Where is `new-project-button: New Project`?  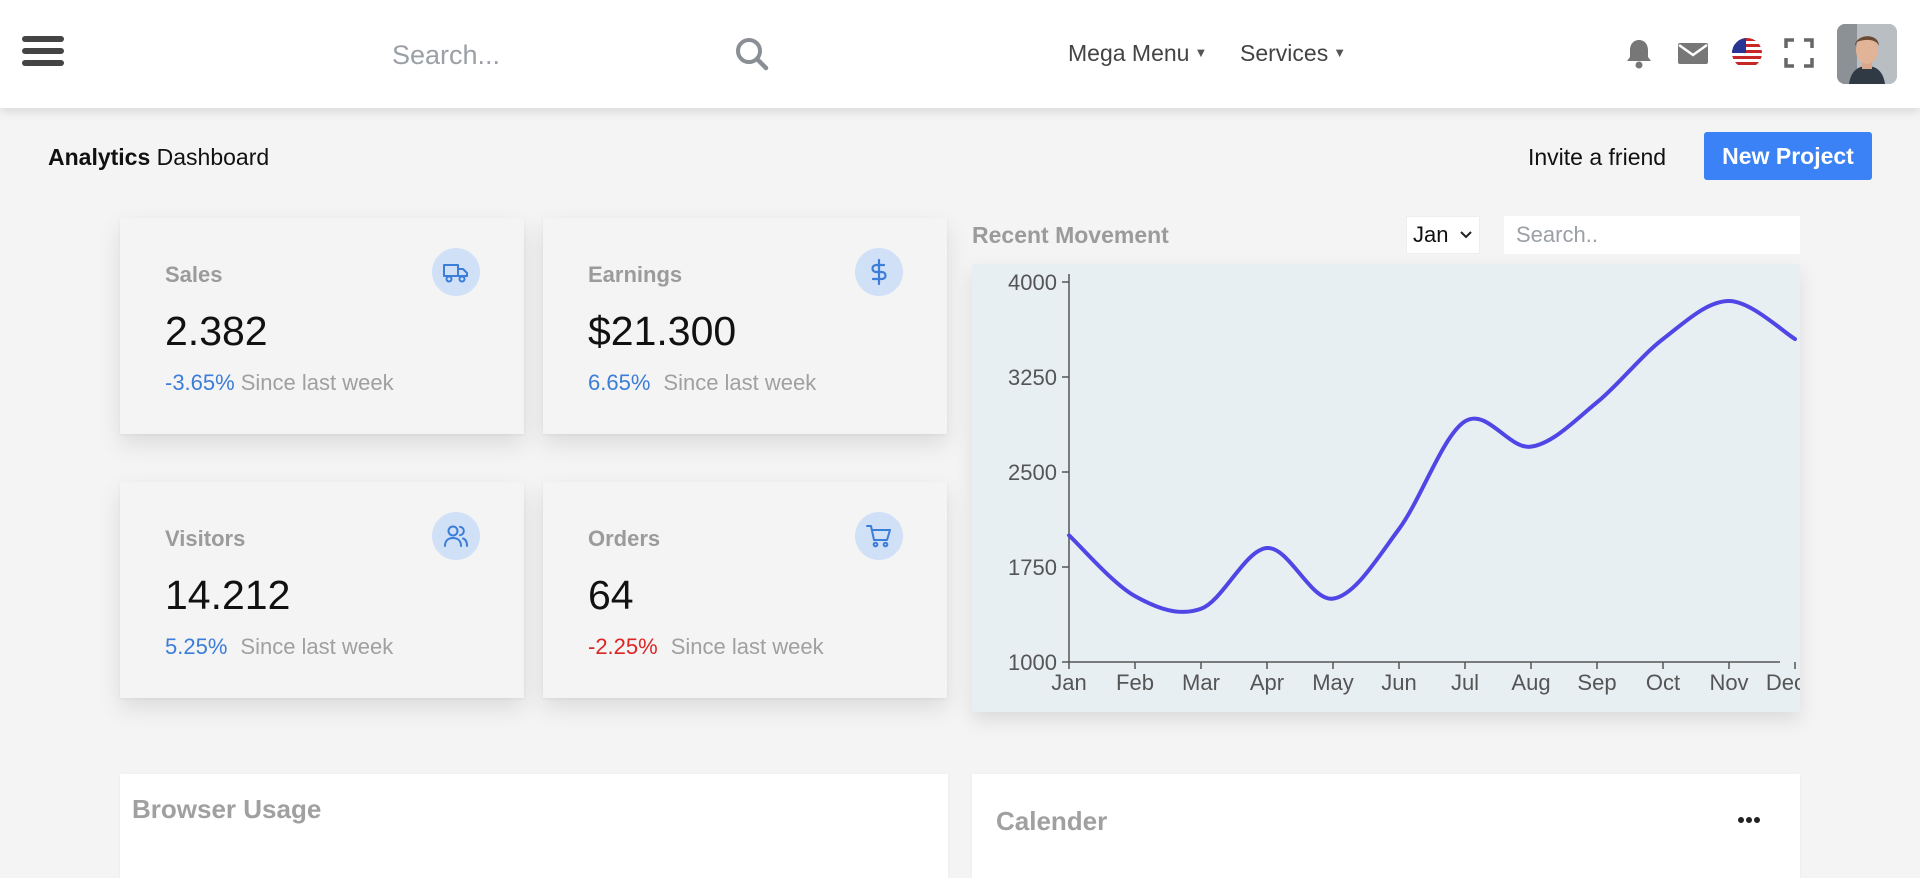 new-project-button: New Project is located at coordinates (1788, 156).